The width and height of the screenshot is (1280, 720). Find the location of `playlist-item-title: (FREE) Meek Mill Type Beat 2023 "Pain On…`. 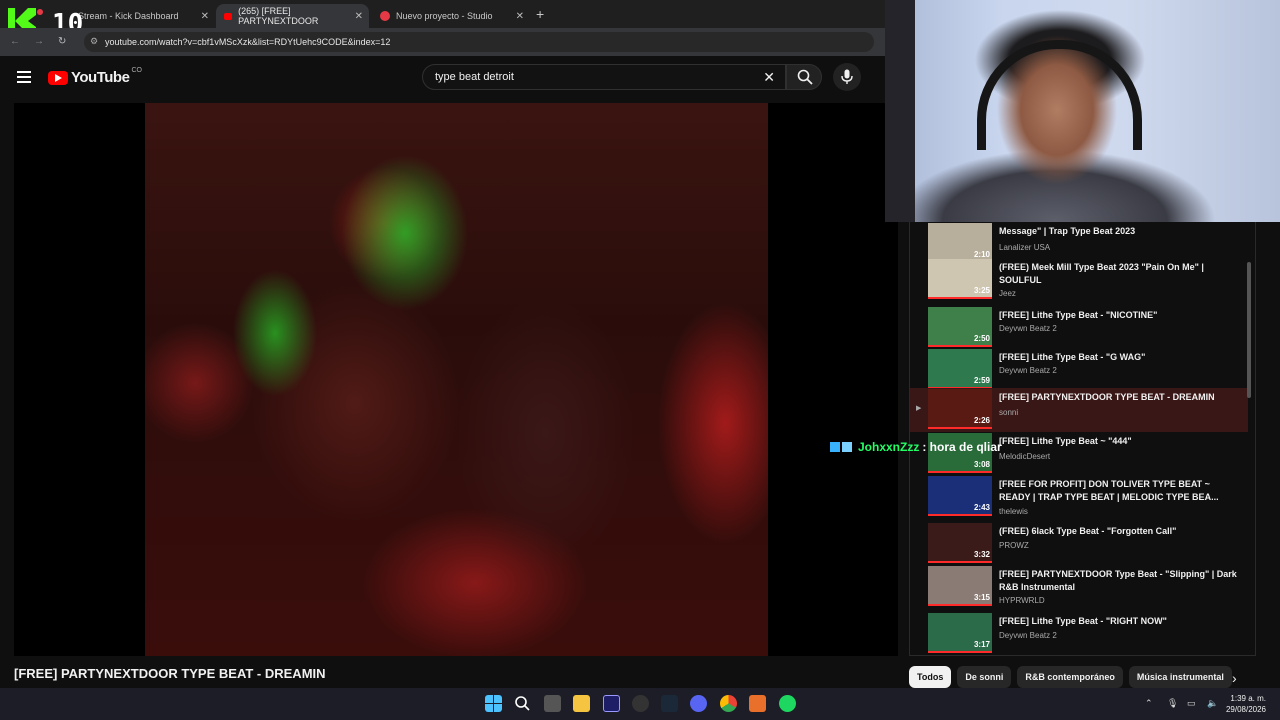

playlist-item-title: (FREE) Meek Mill Type Beat 2023 "Pain On… is located at coordinates (1101, 273).